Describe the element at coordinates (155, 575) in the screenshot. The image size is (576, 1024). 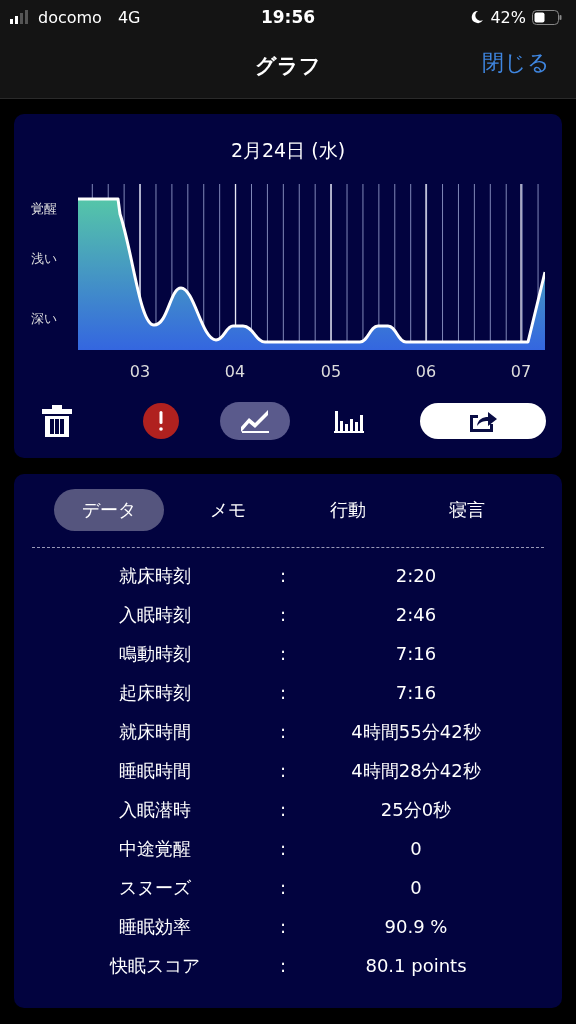
I see `stat-label: 就床時刻` at that location.